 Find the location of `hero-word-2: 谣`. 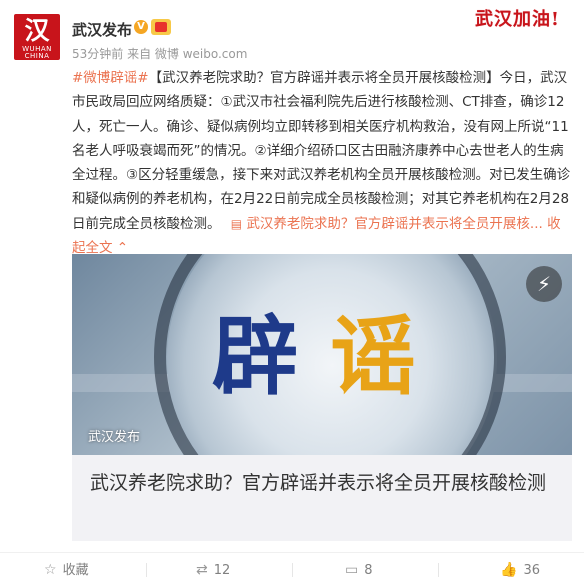

hero-word-2: 谣 is located at coordinates (373, 357).